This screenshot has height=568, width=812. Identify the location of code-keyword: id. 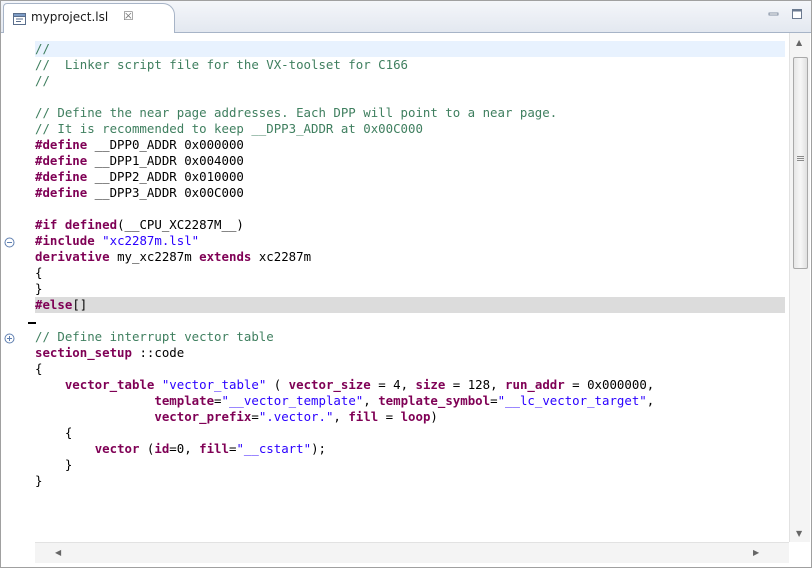
(162, 448).